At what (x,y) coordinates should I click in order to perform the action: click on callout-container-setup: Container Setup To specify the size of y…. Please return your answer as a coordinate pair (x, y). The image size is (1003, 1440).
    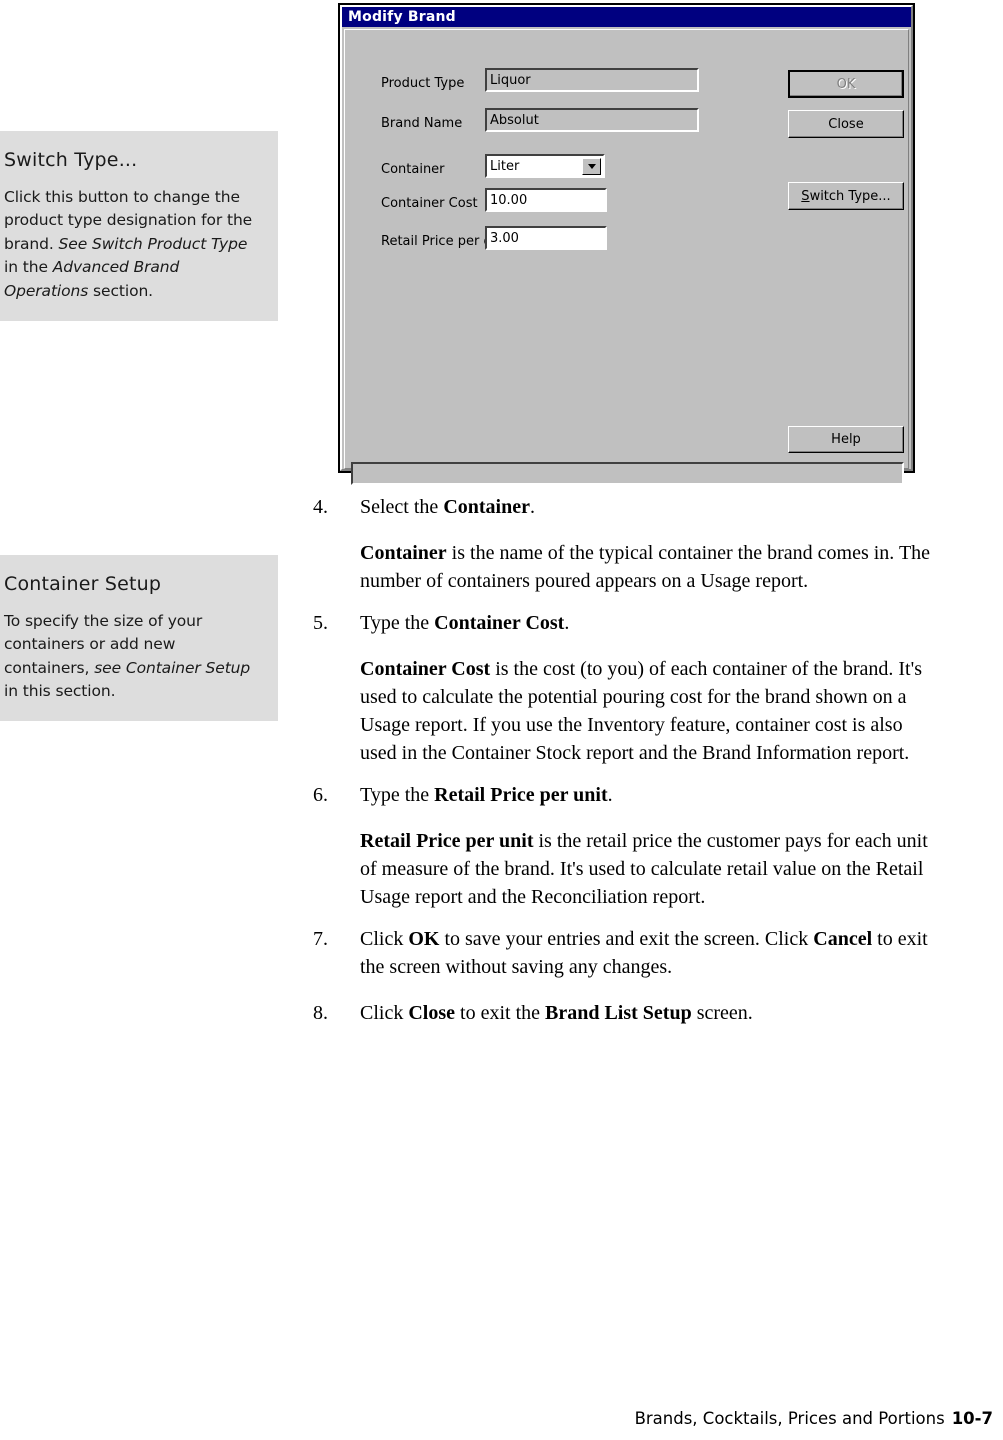
    Looking at the image, I should click on (139, 638).